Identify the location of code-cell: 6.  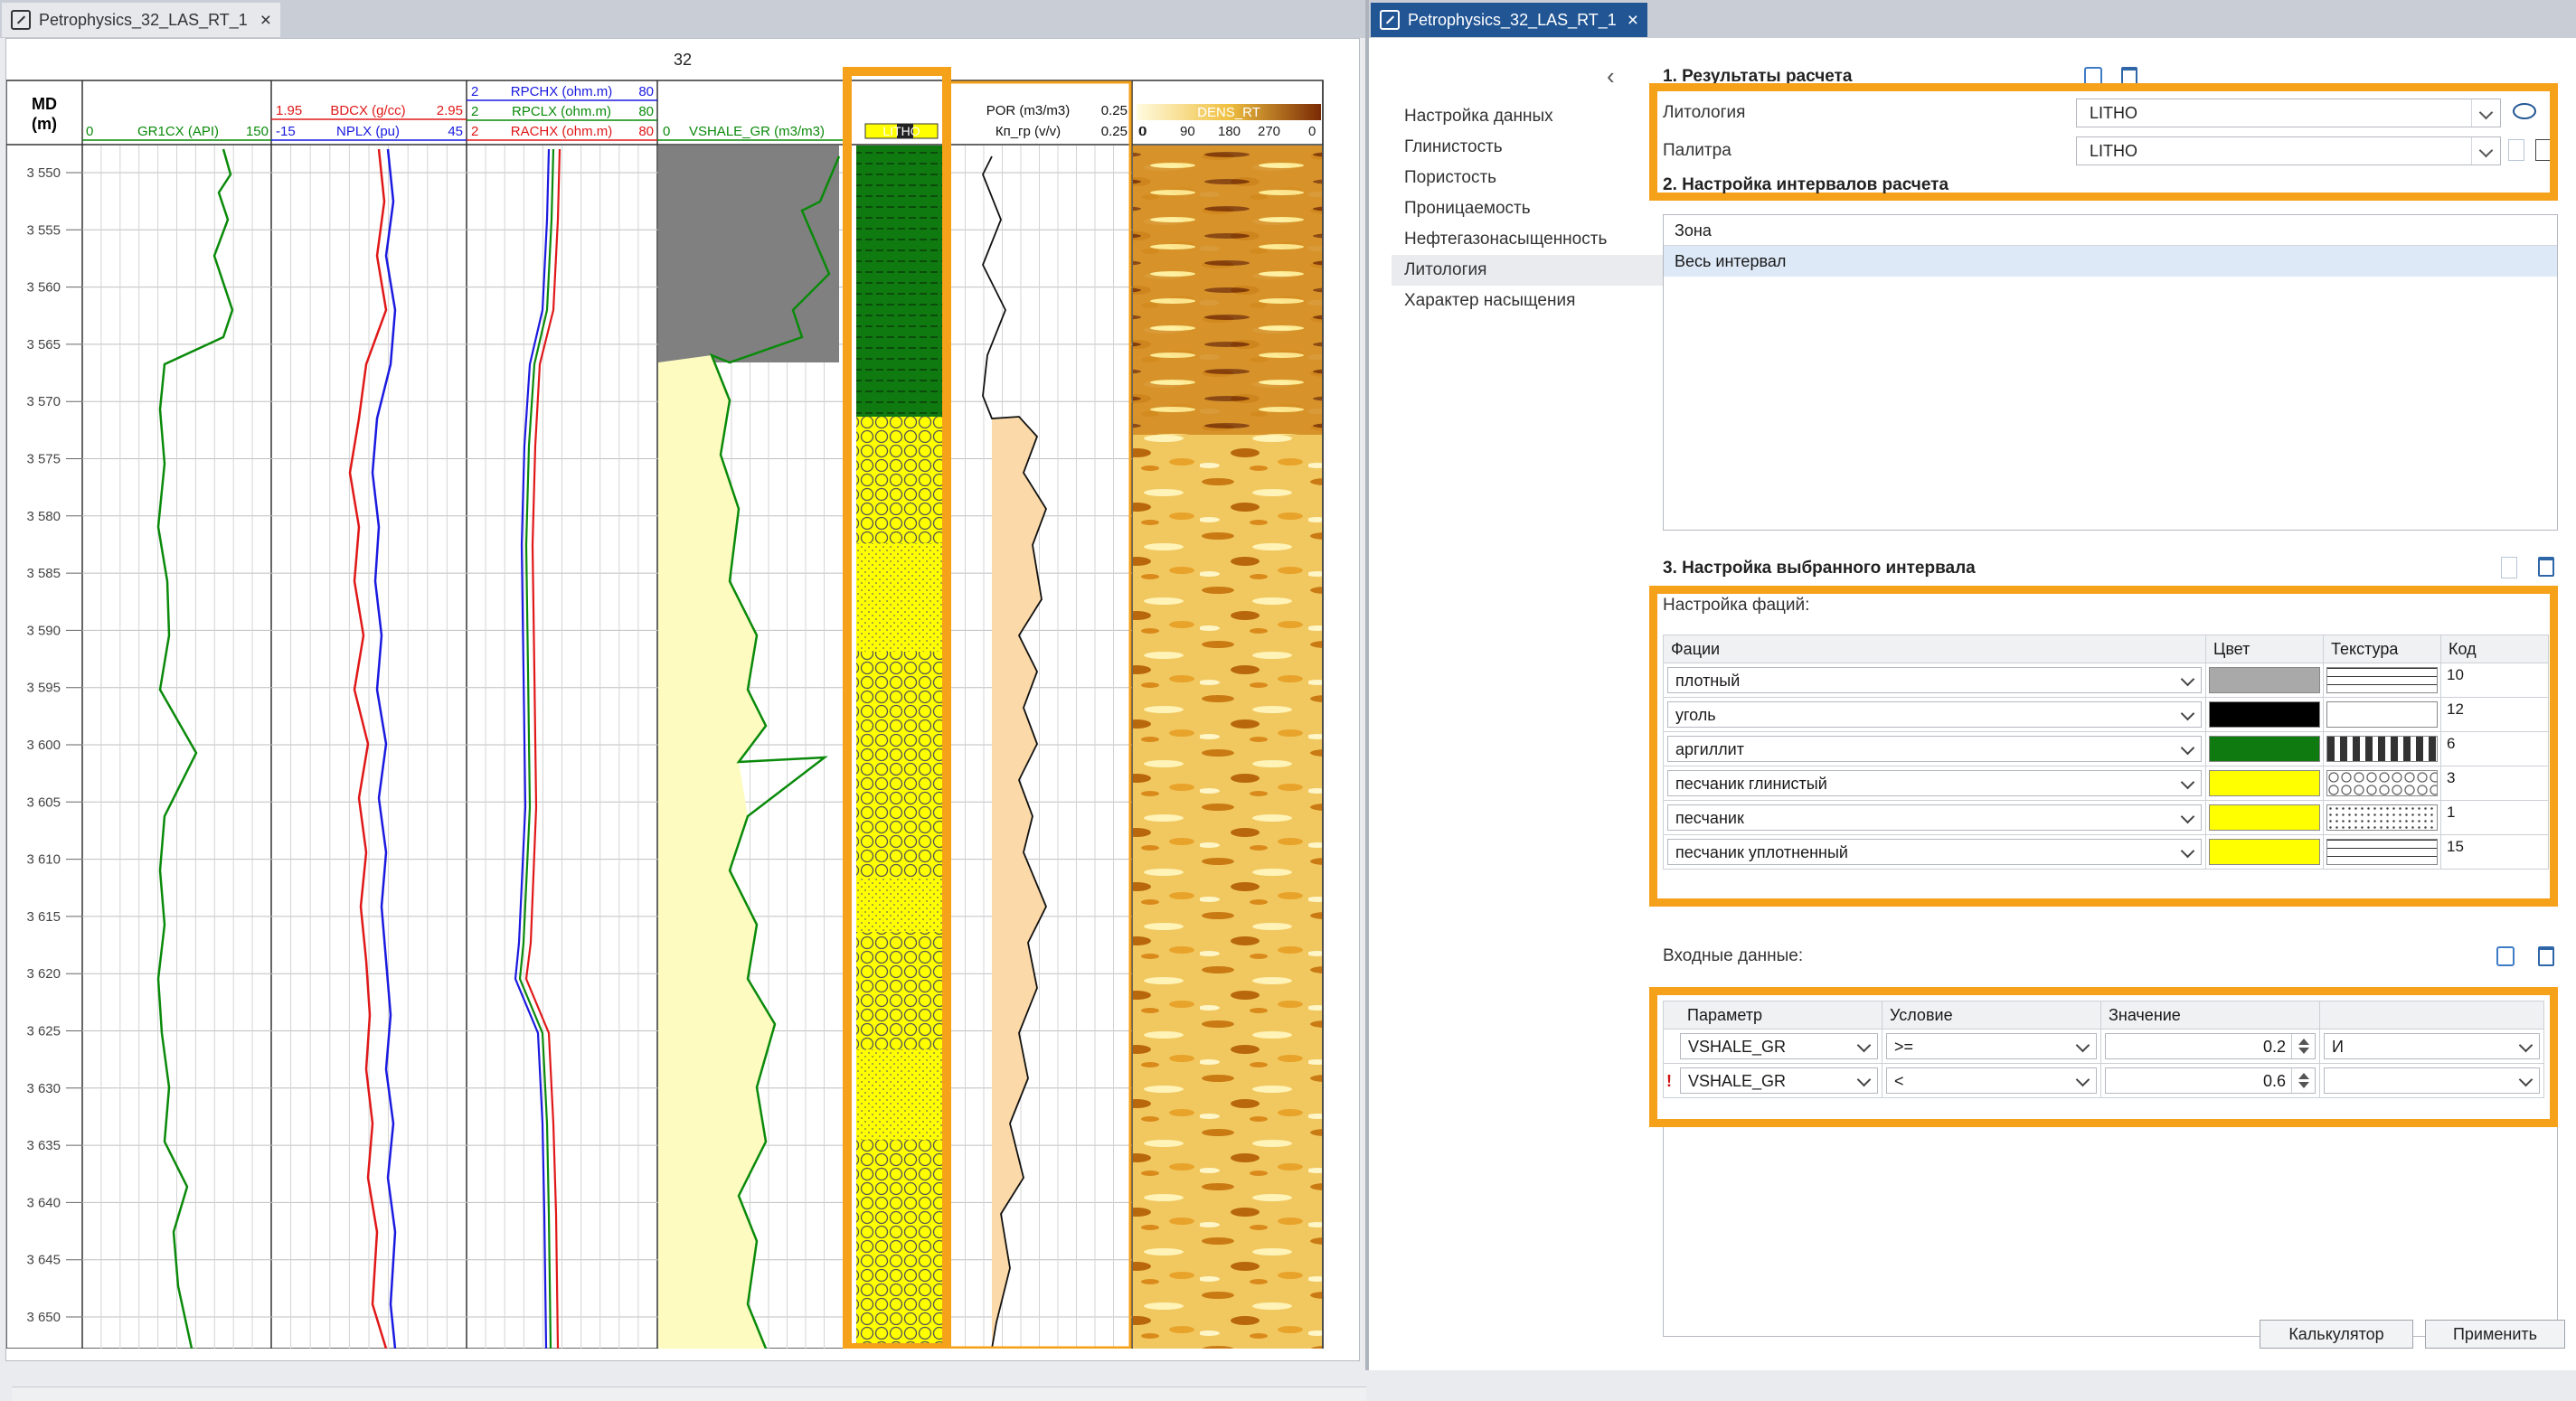
(2494, 748).